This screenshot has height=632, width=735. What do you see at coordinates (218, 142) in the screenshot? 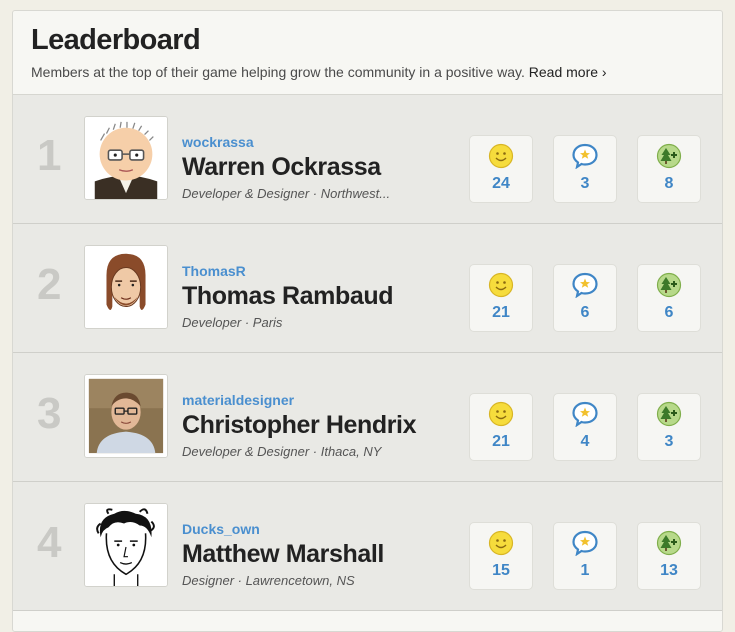
I see `member-username: wockrassa` at bounding box center [218, 142].